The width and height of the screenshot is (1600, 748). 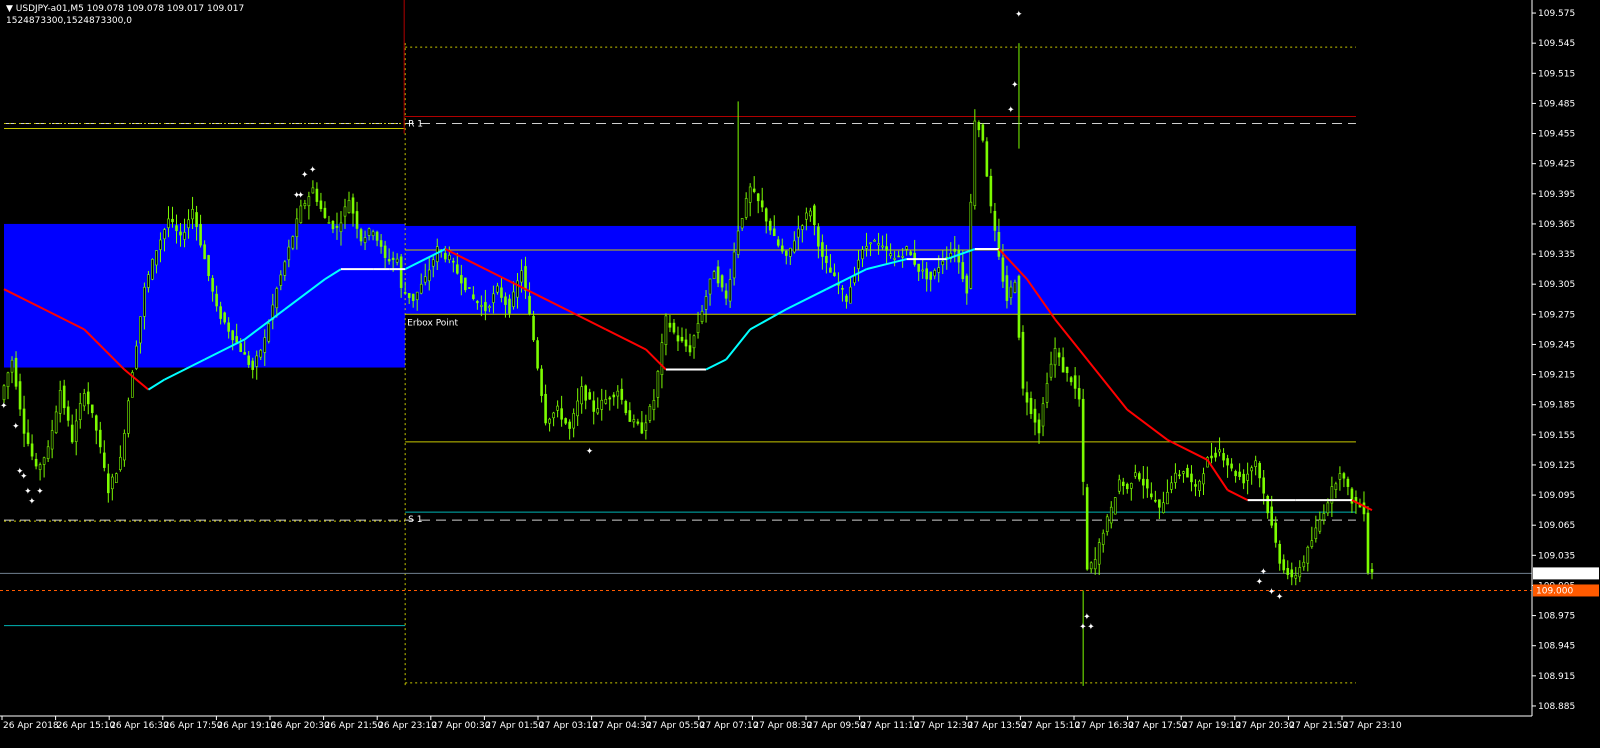 I want to click on price-tick-label: 109.485, so click(x=1556, y=104).